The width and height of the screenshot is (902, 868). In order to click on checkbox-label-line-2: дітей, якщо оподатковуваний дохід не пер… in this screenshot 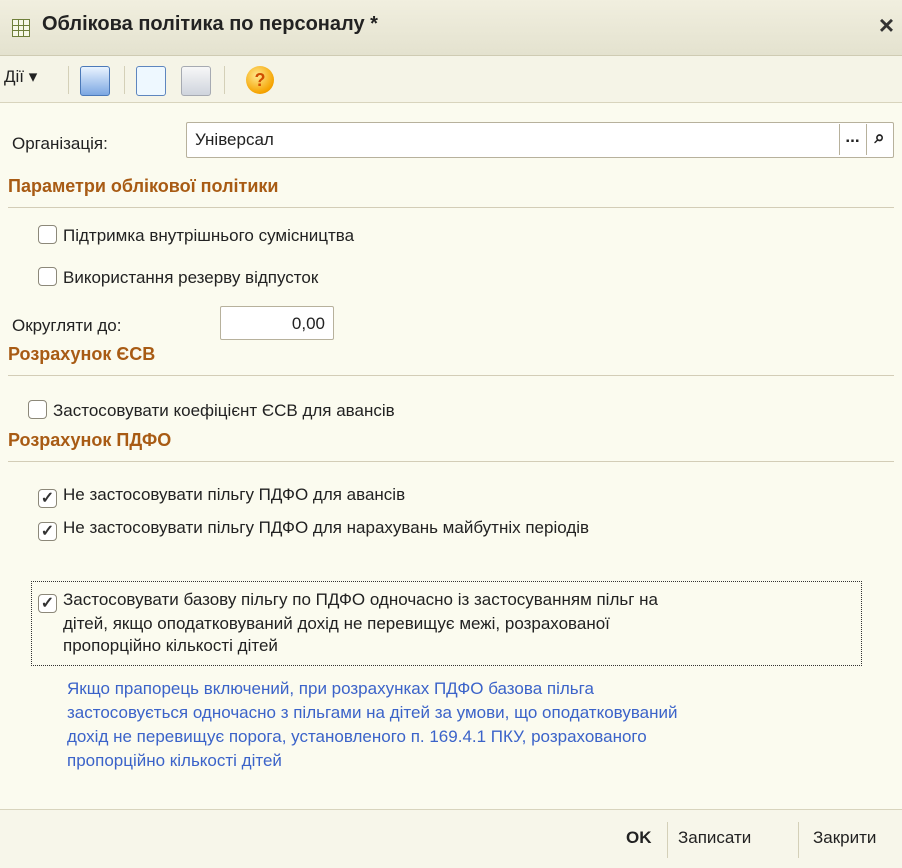, I will do `click(336, 623)`.